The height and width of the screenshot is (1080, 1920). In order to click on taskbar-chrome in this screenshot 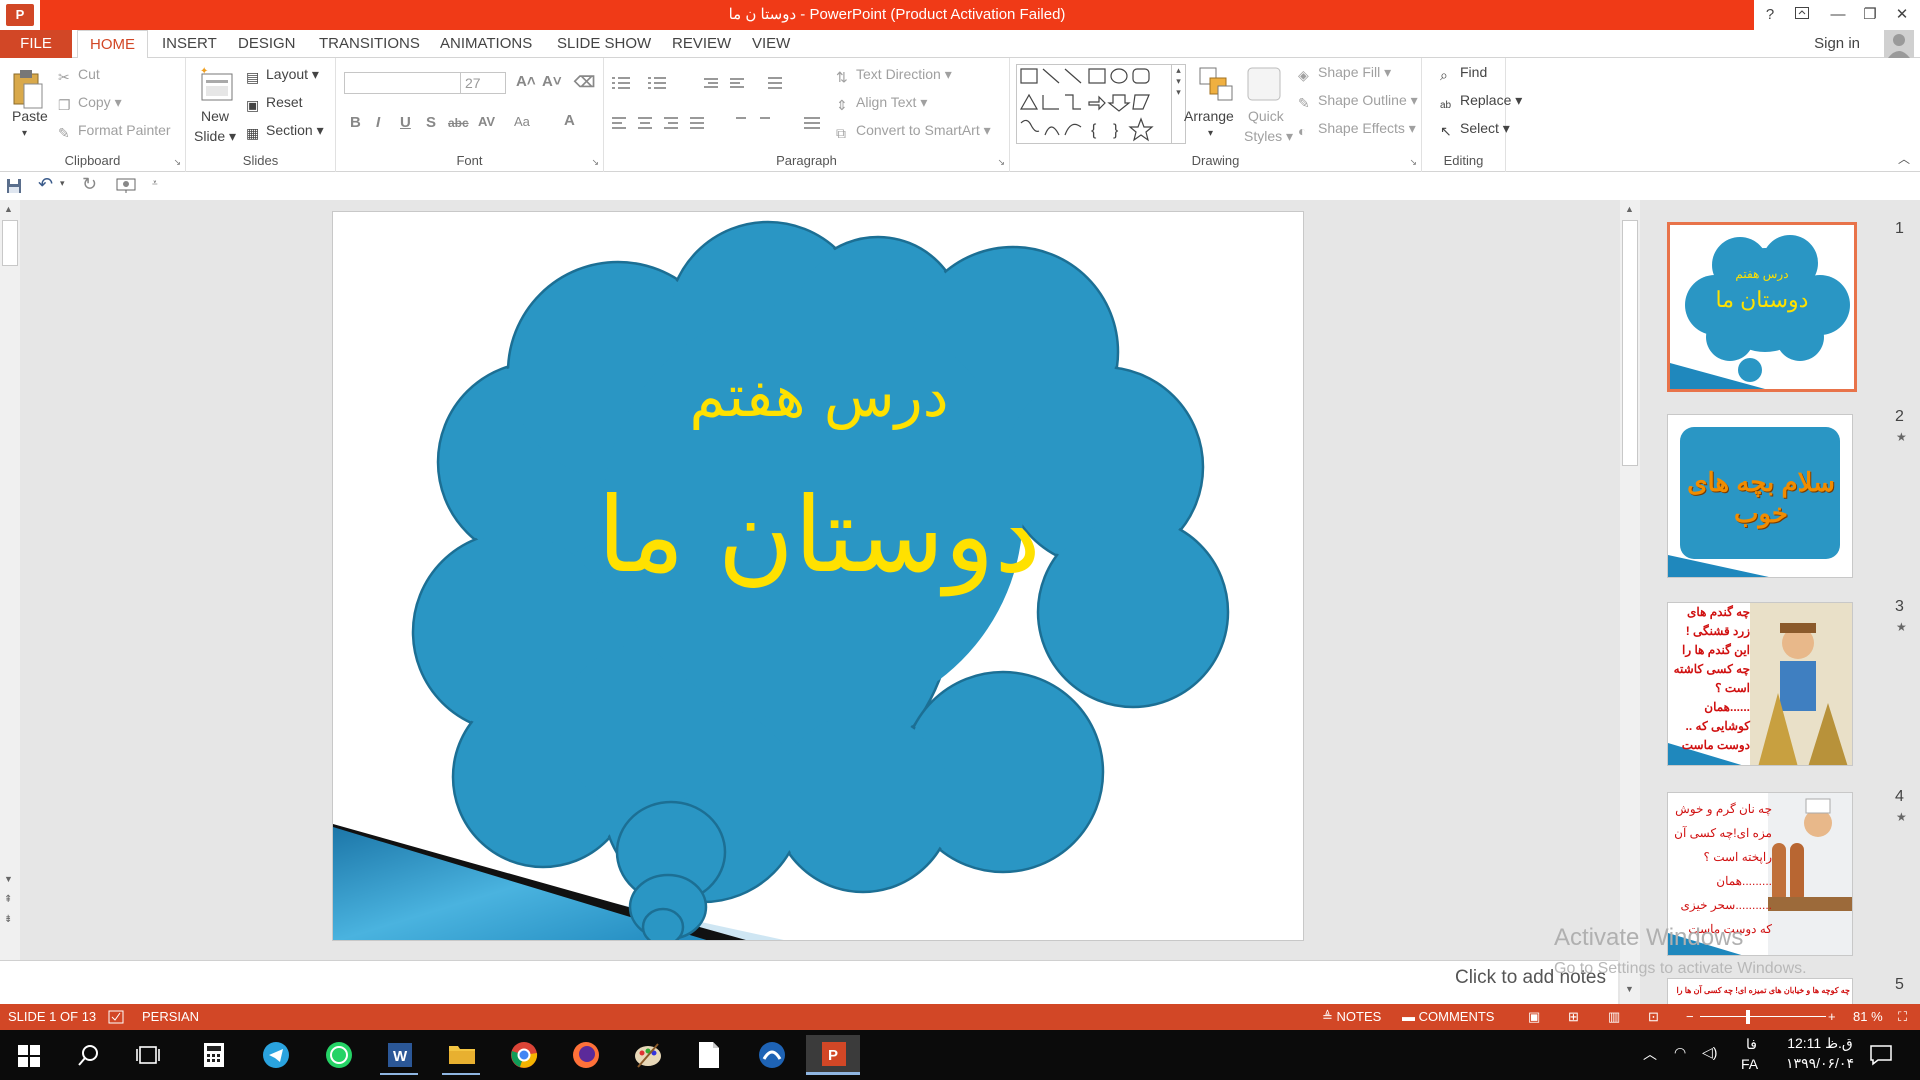, I will do `click(523, 1055)`.